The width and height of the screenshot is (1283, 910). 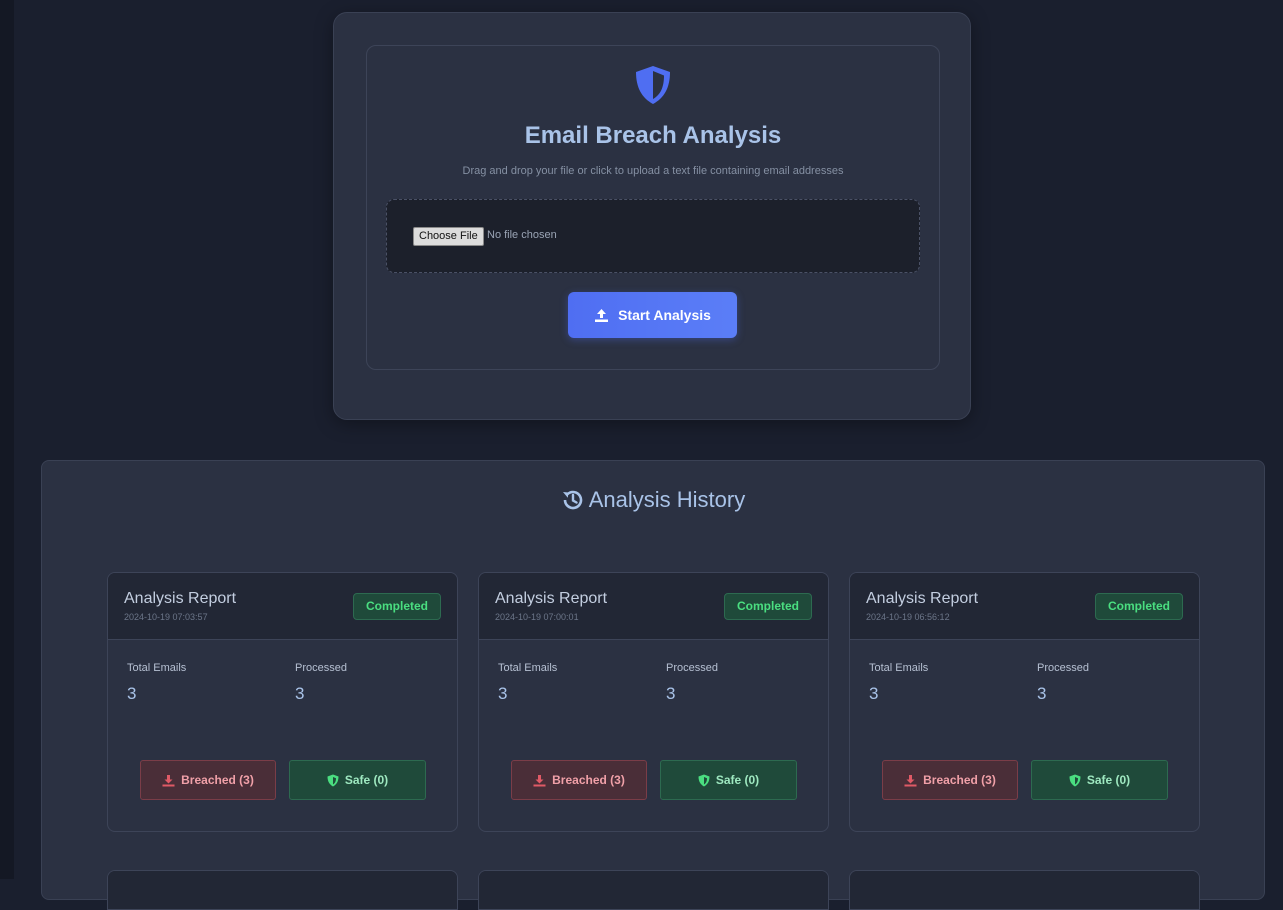 What do you see at coordinates (664, 315) in the screenshot?
I see `start-analysis-label: Start Analysis` at bounding box center [664, 315].